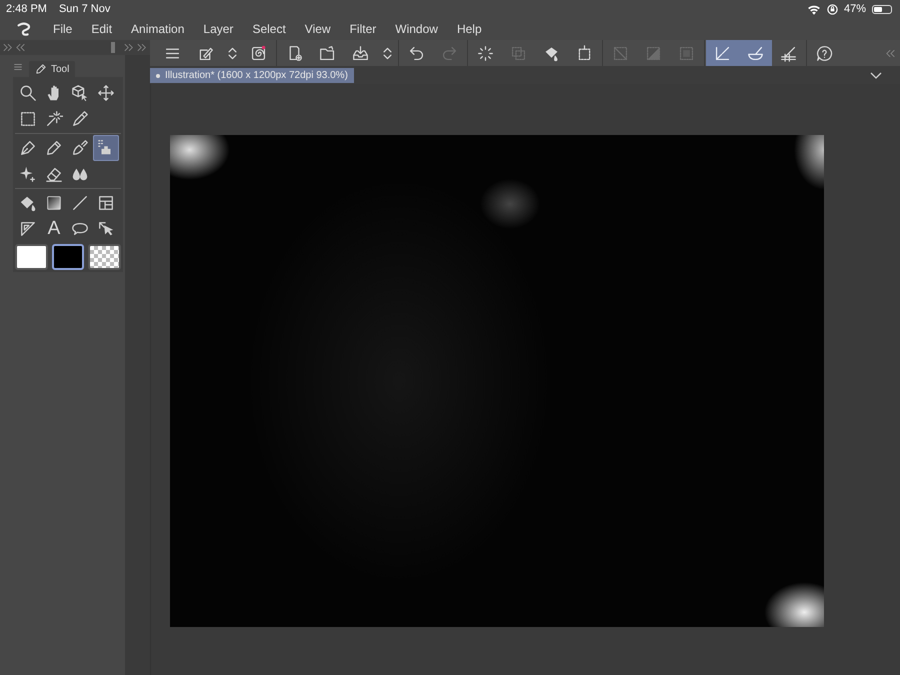  I want to click on airbrush-tool-button, so click(106, 148).